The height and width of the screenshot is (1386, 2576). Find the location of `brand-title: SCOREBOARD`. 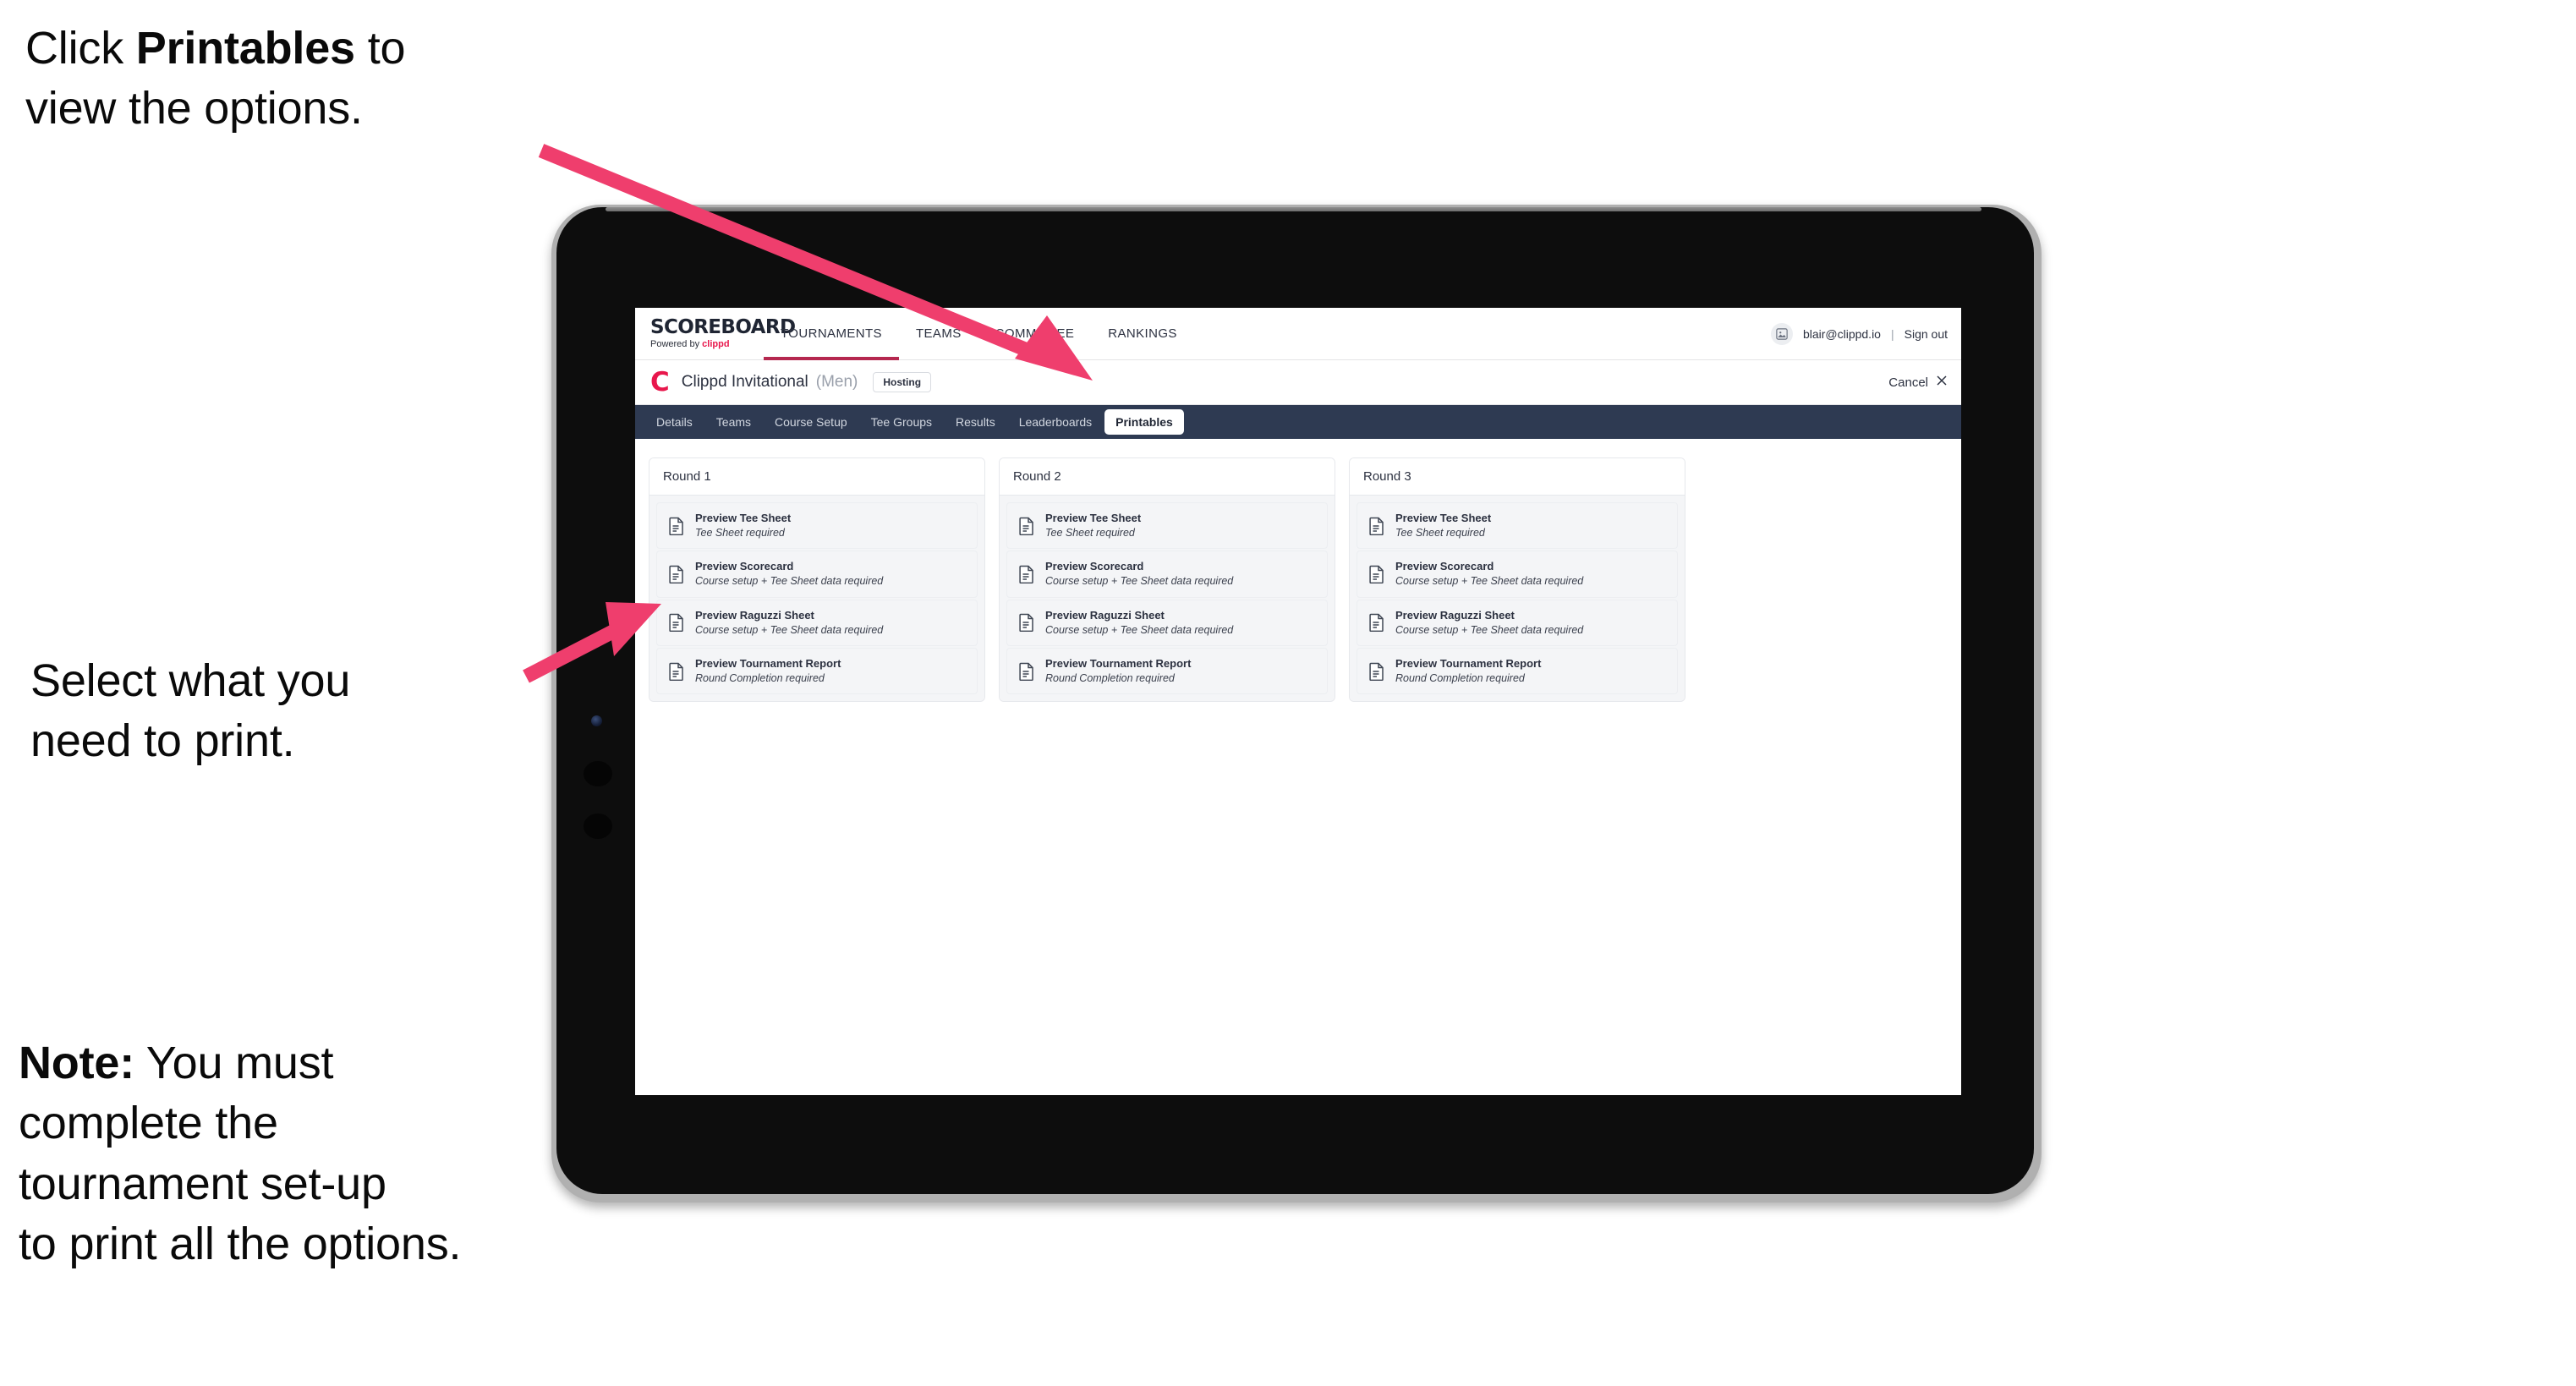

brand-title: SCOREBOARD is located at coordinates (723, 327).